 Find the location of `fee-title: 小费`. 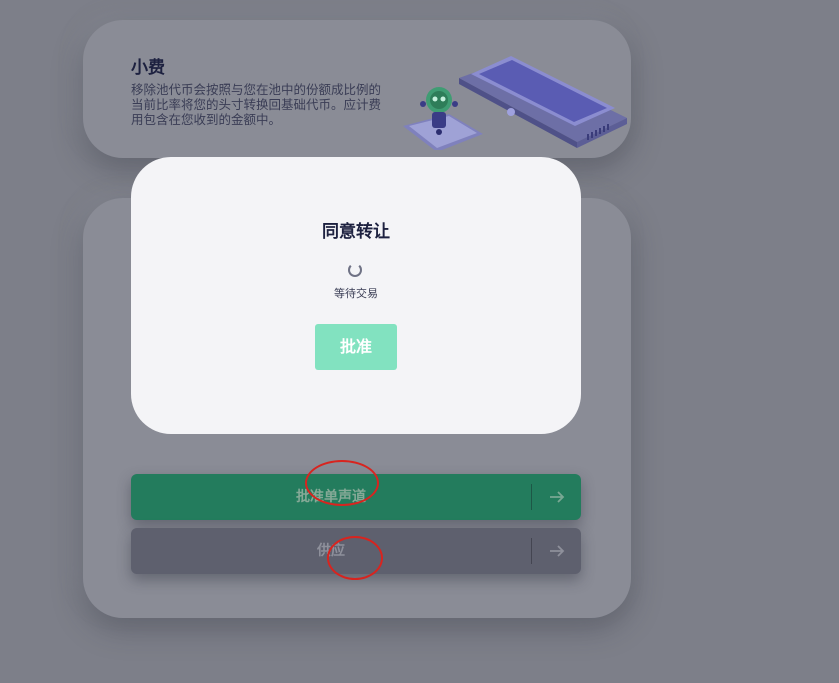

fee-title: 小费 is located at coordinates (148, 68).